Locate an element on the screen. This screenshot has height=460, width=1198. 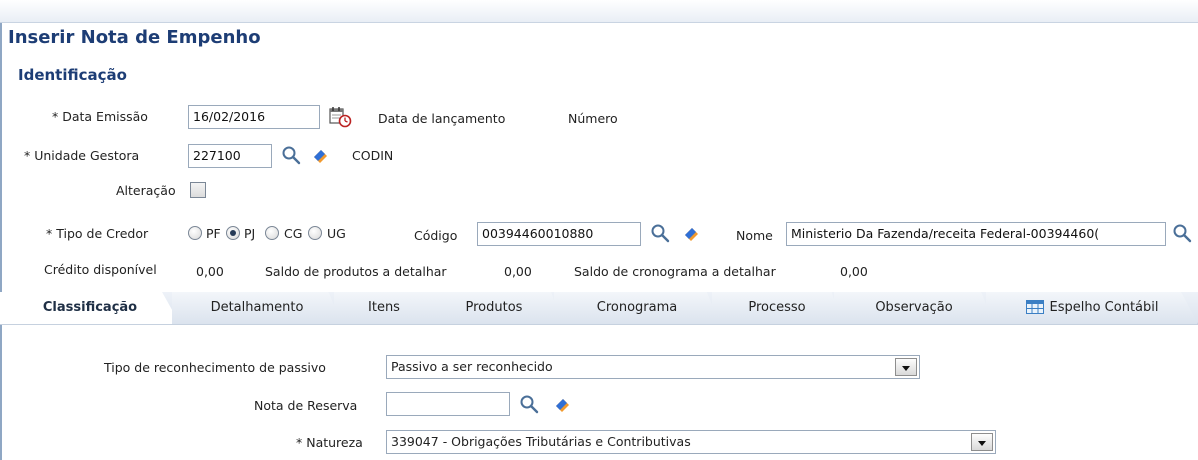
numero-label: Número is located at coordinates (593, 118).